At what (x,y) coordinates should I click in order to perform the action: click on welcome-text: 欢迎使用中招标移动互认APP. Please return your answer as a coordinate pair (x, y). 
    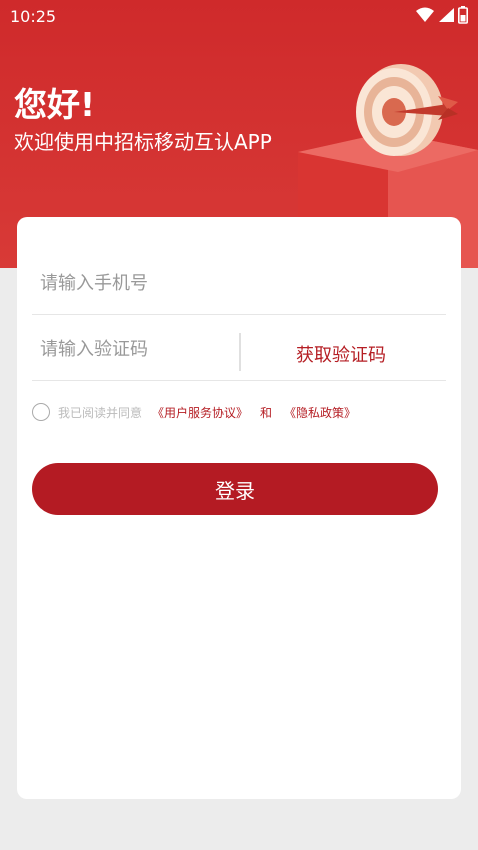
    Looking at the image, I should click on (143, 142).